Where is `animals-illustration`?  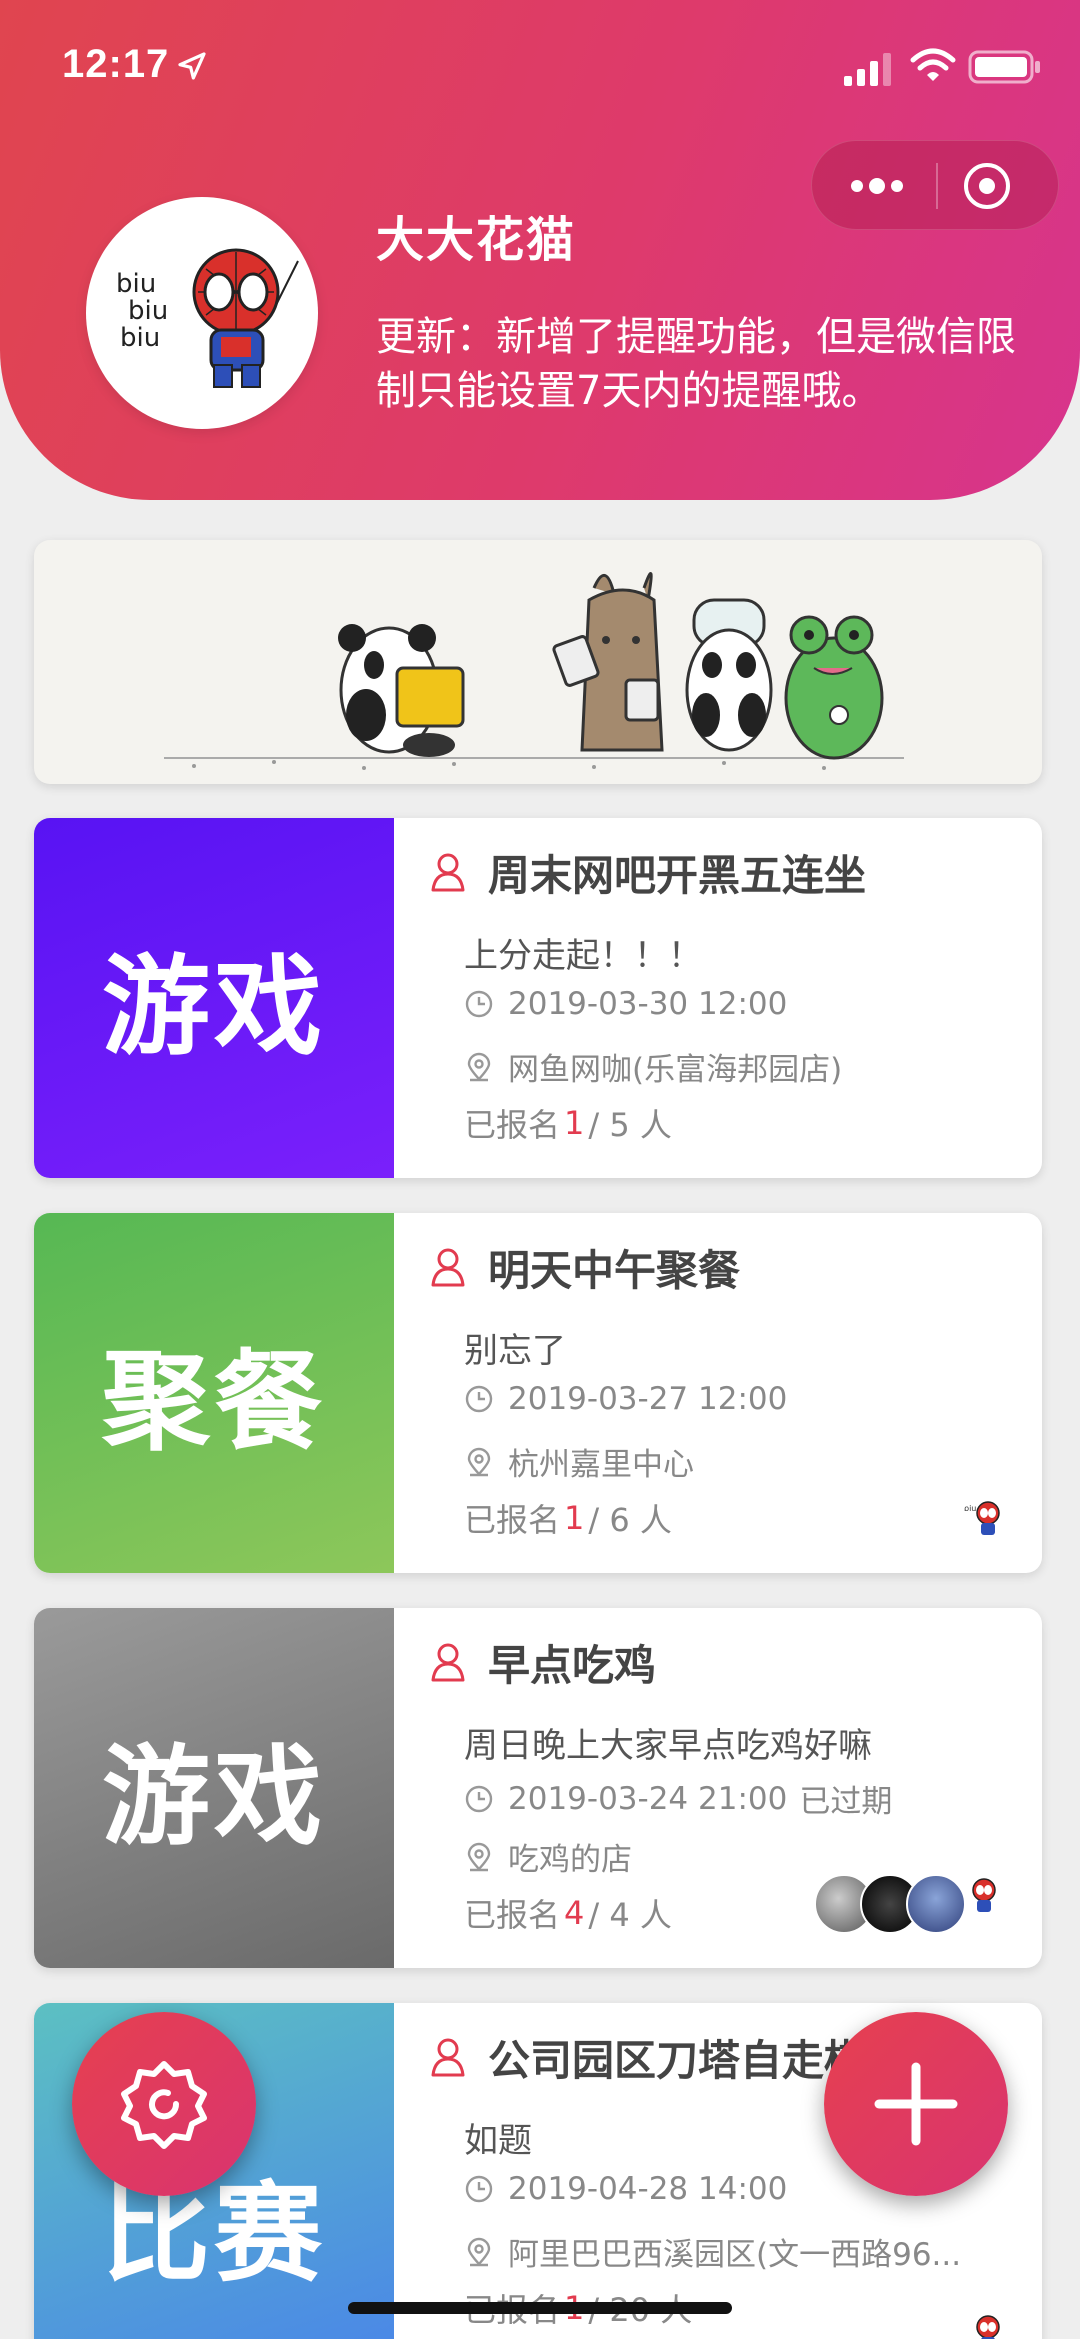 animals-illustration is located at coordinates (534, 671).